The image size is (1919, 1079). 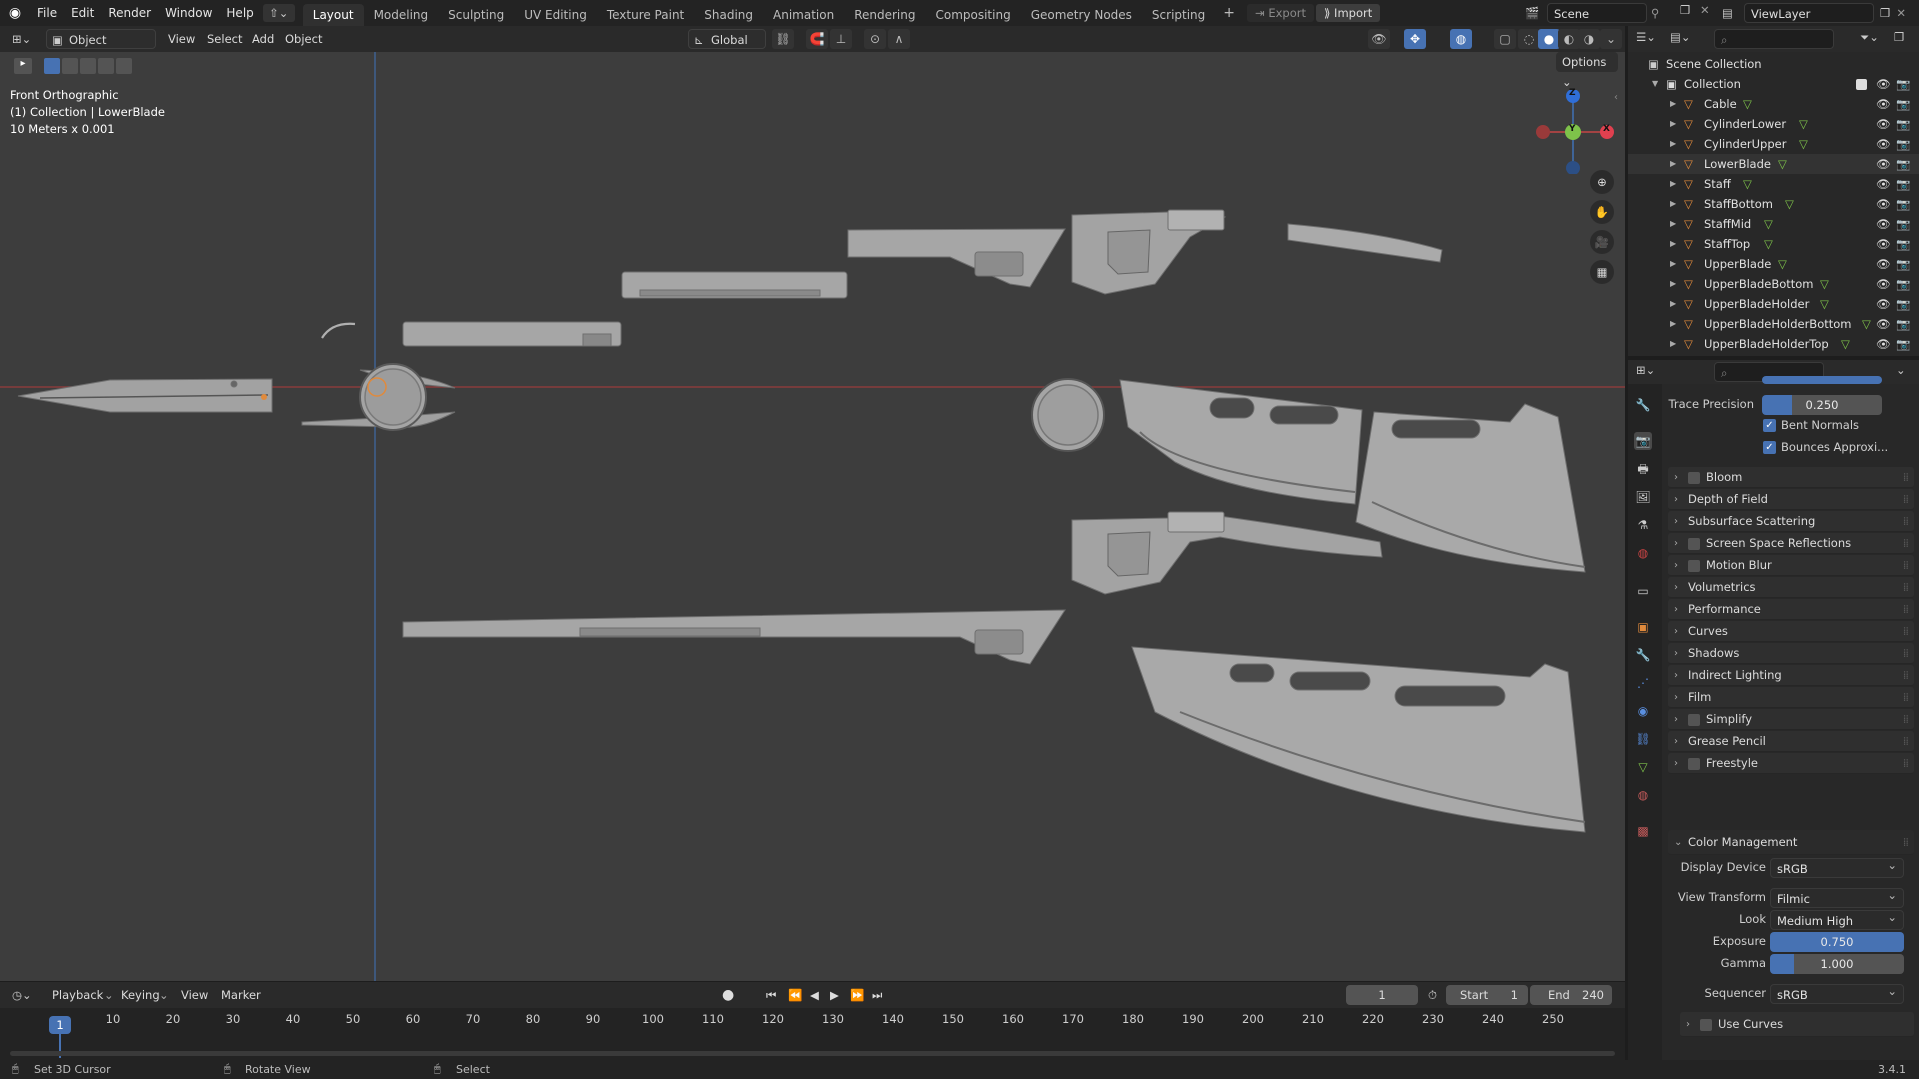 I want to click on view-transform-dropdown: Filmic, so click(x=1837, y=896).